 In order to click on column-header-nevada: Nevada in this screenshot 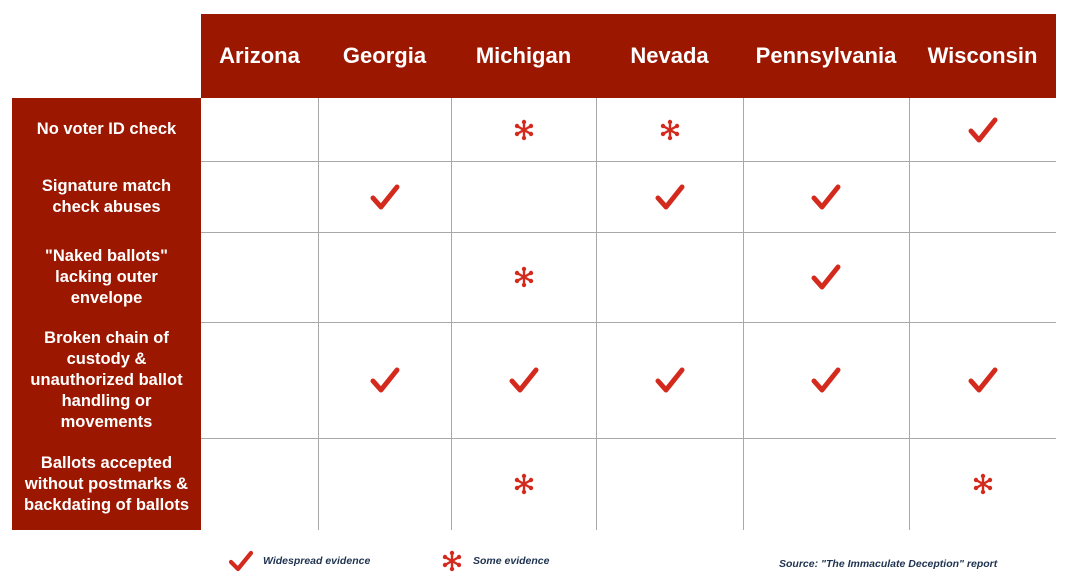, I will do `click(669, 55)`.